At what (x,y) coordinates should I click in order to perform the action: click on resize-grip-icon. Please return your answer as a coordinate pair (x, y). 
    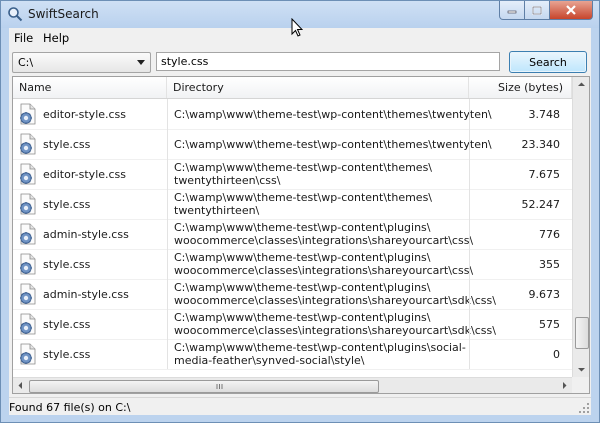
    Looking at the image, I should click on (584, 408).